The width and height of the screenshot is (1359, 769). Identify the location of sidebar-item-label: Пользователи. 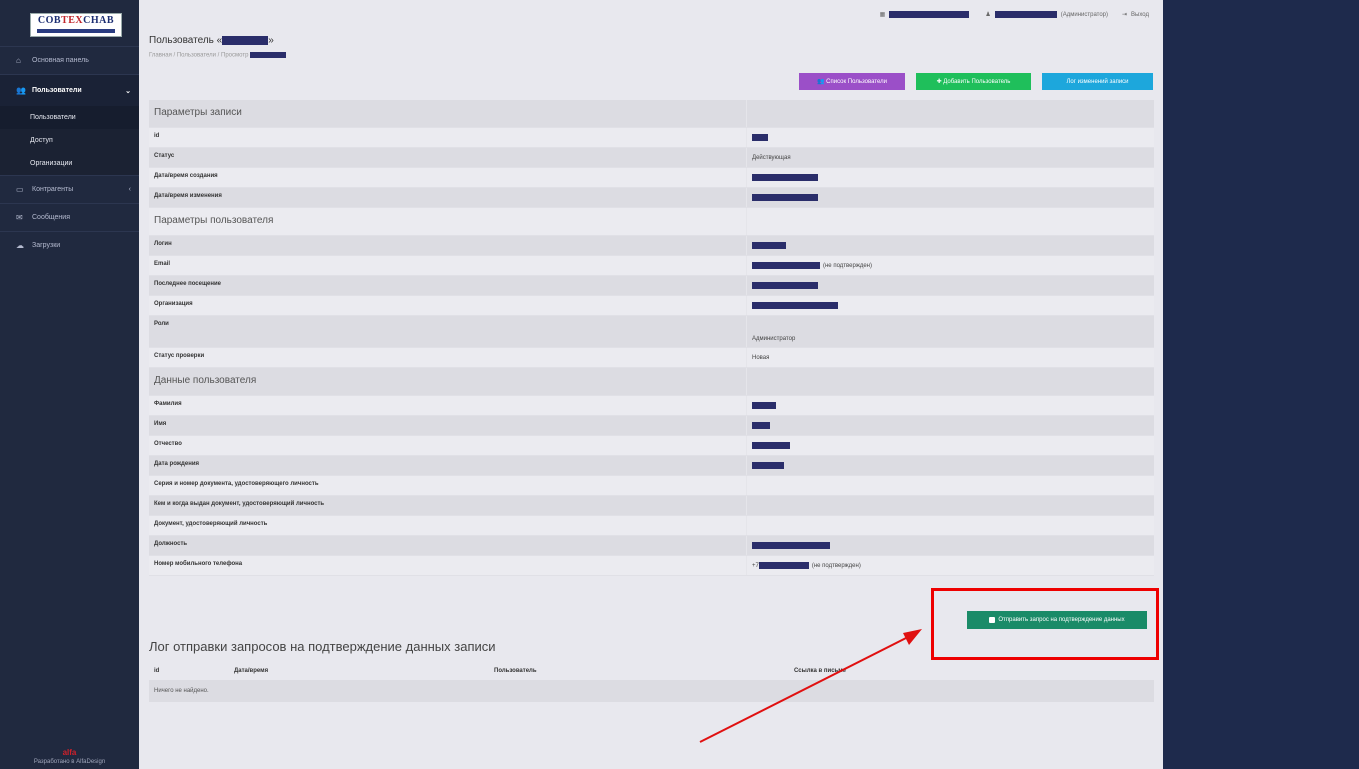
(57, 90).